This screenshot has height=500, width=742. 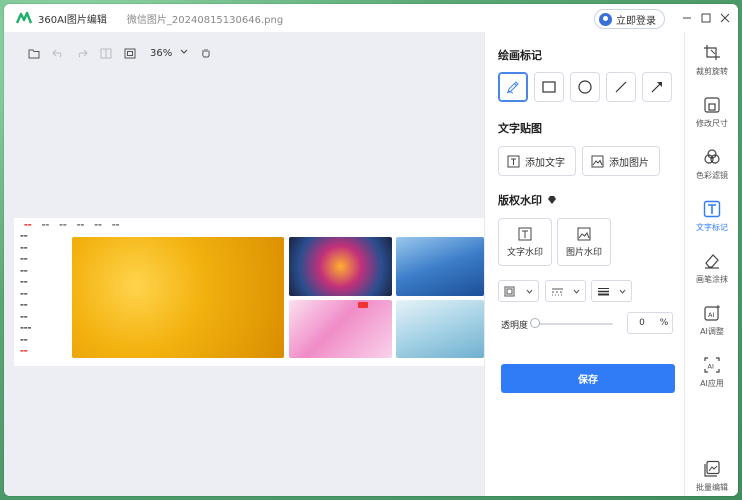 I want to click on arrow-tool-button, so click(x=657, y=87).